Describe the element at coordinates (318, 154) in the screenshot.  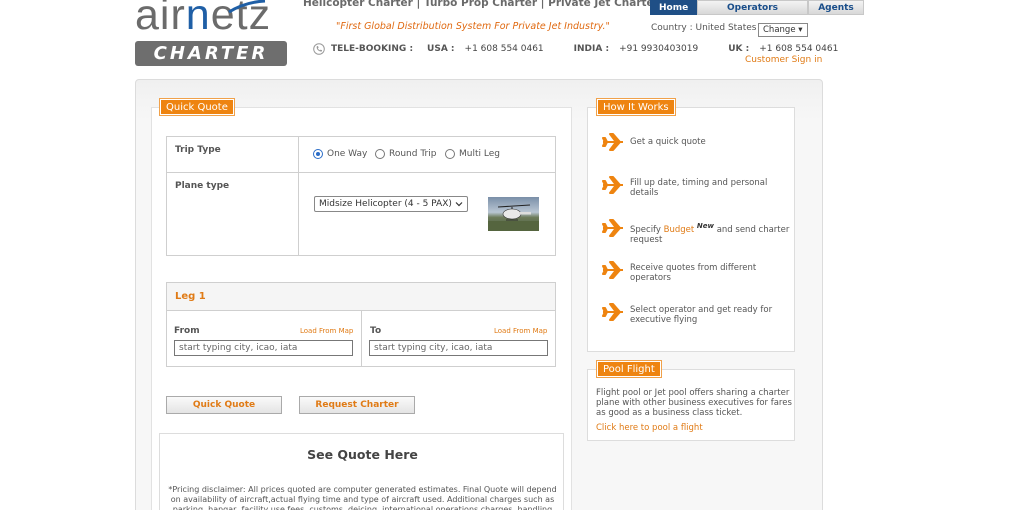
I see `radio-one-way` at that location.